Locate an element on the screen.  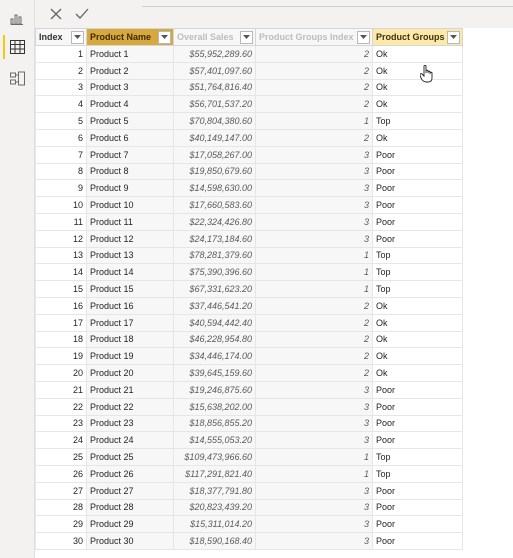
cell-overall-sales: $55,952,289.60 is located at coordinates (214, 54).